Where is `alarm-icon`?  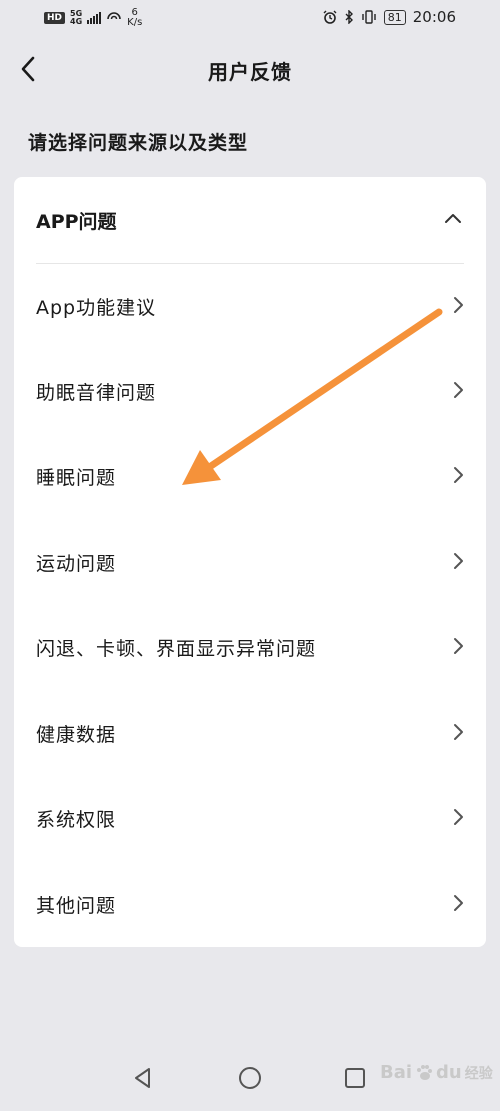 alarm-icon is located at coordinates (330, 17).